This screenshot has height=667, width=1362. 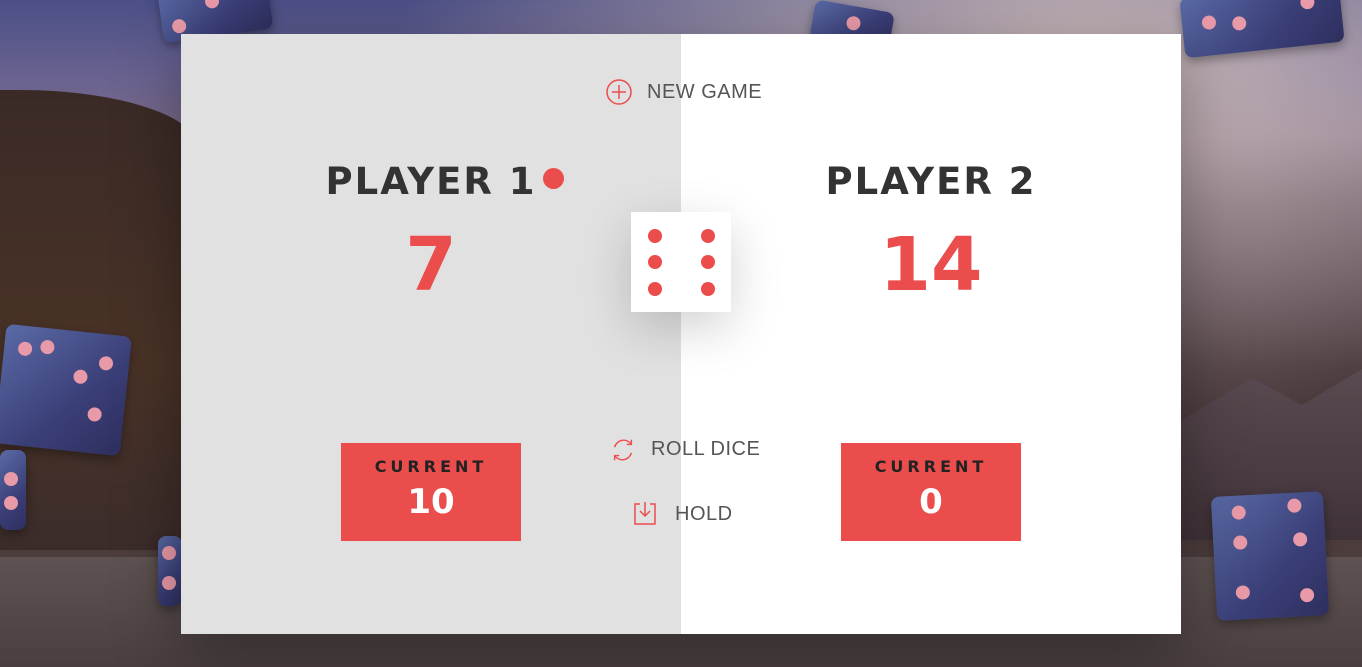 I want to click on new-game-label: NEW GAME, so click(x=705, y=91).